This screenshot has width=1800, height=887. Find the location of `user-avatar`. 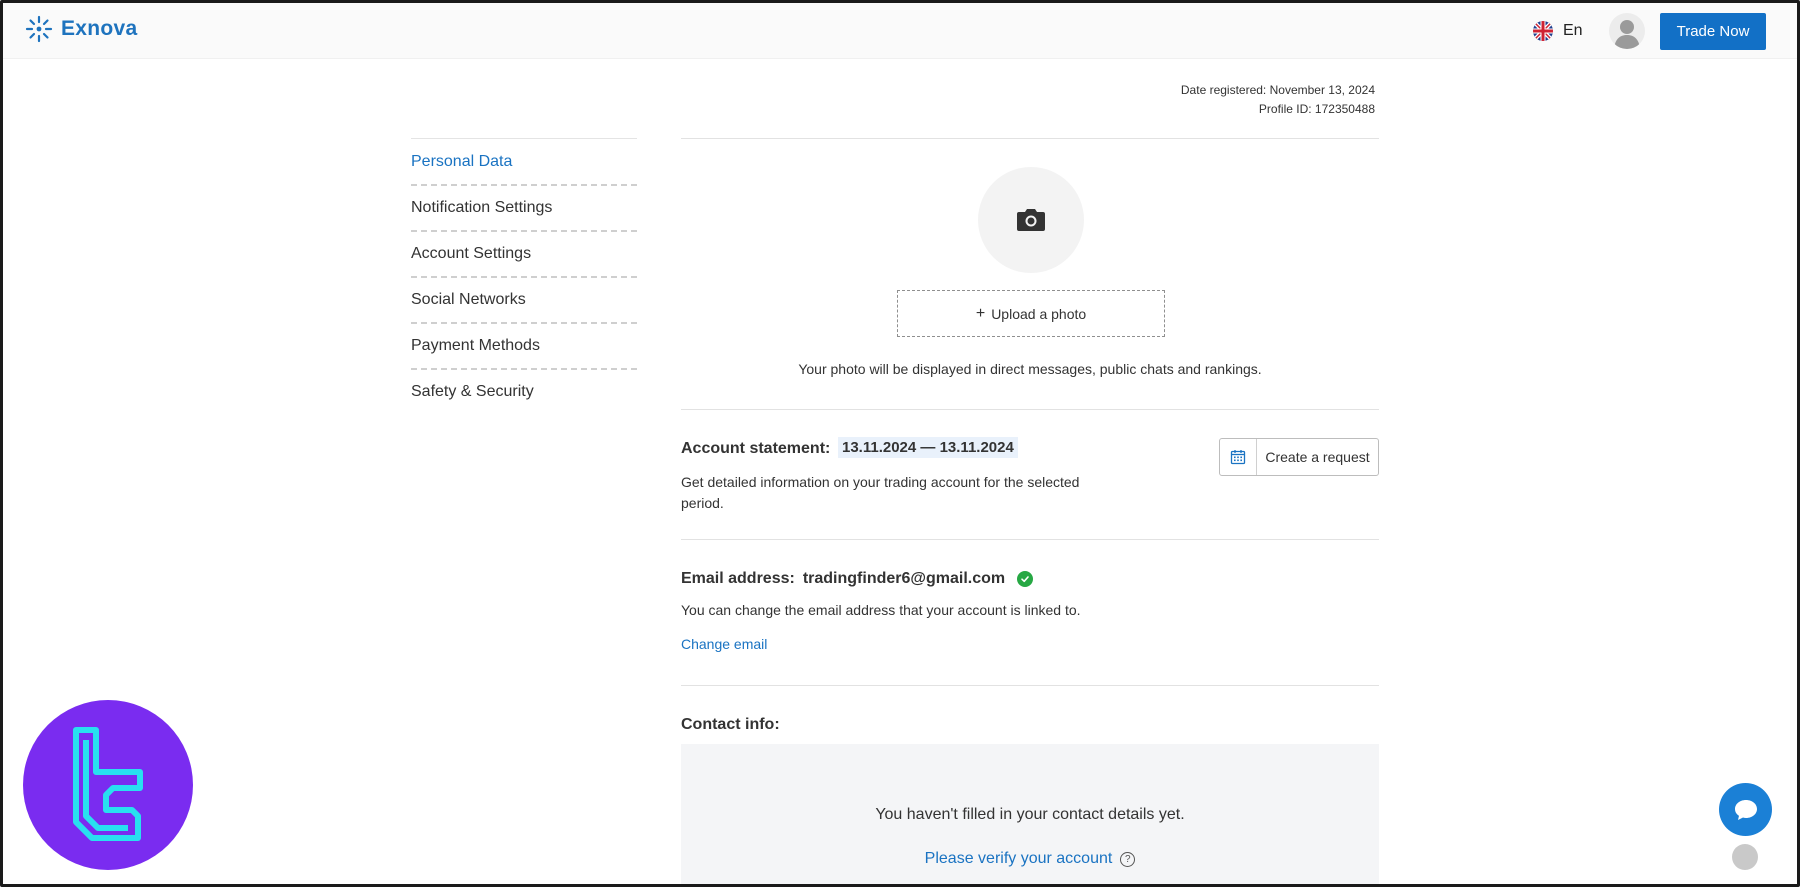

user-avatar is located at coordinates (1627, 31).